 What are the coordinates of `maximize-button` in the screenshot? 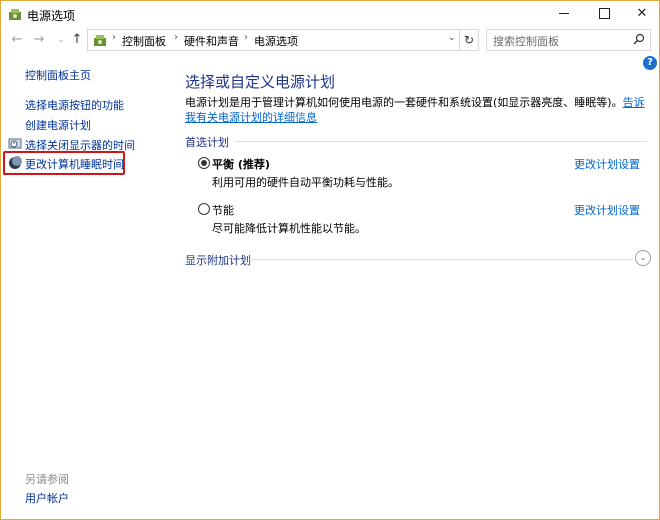 It's located at (604, 14).